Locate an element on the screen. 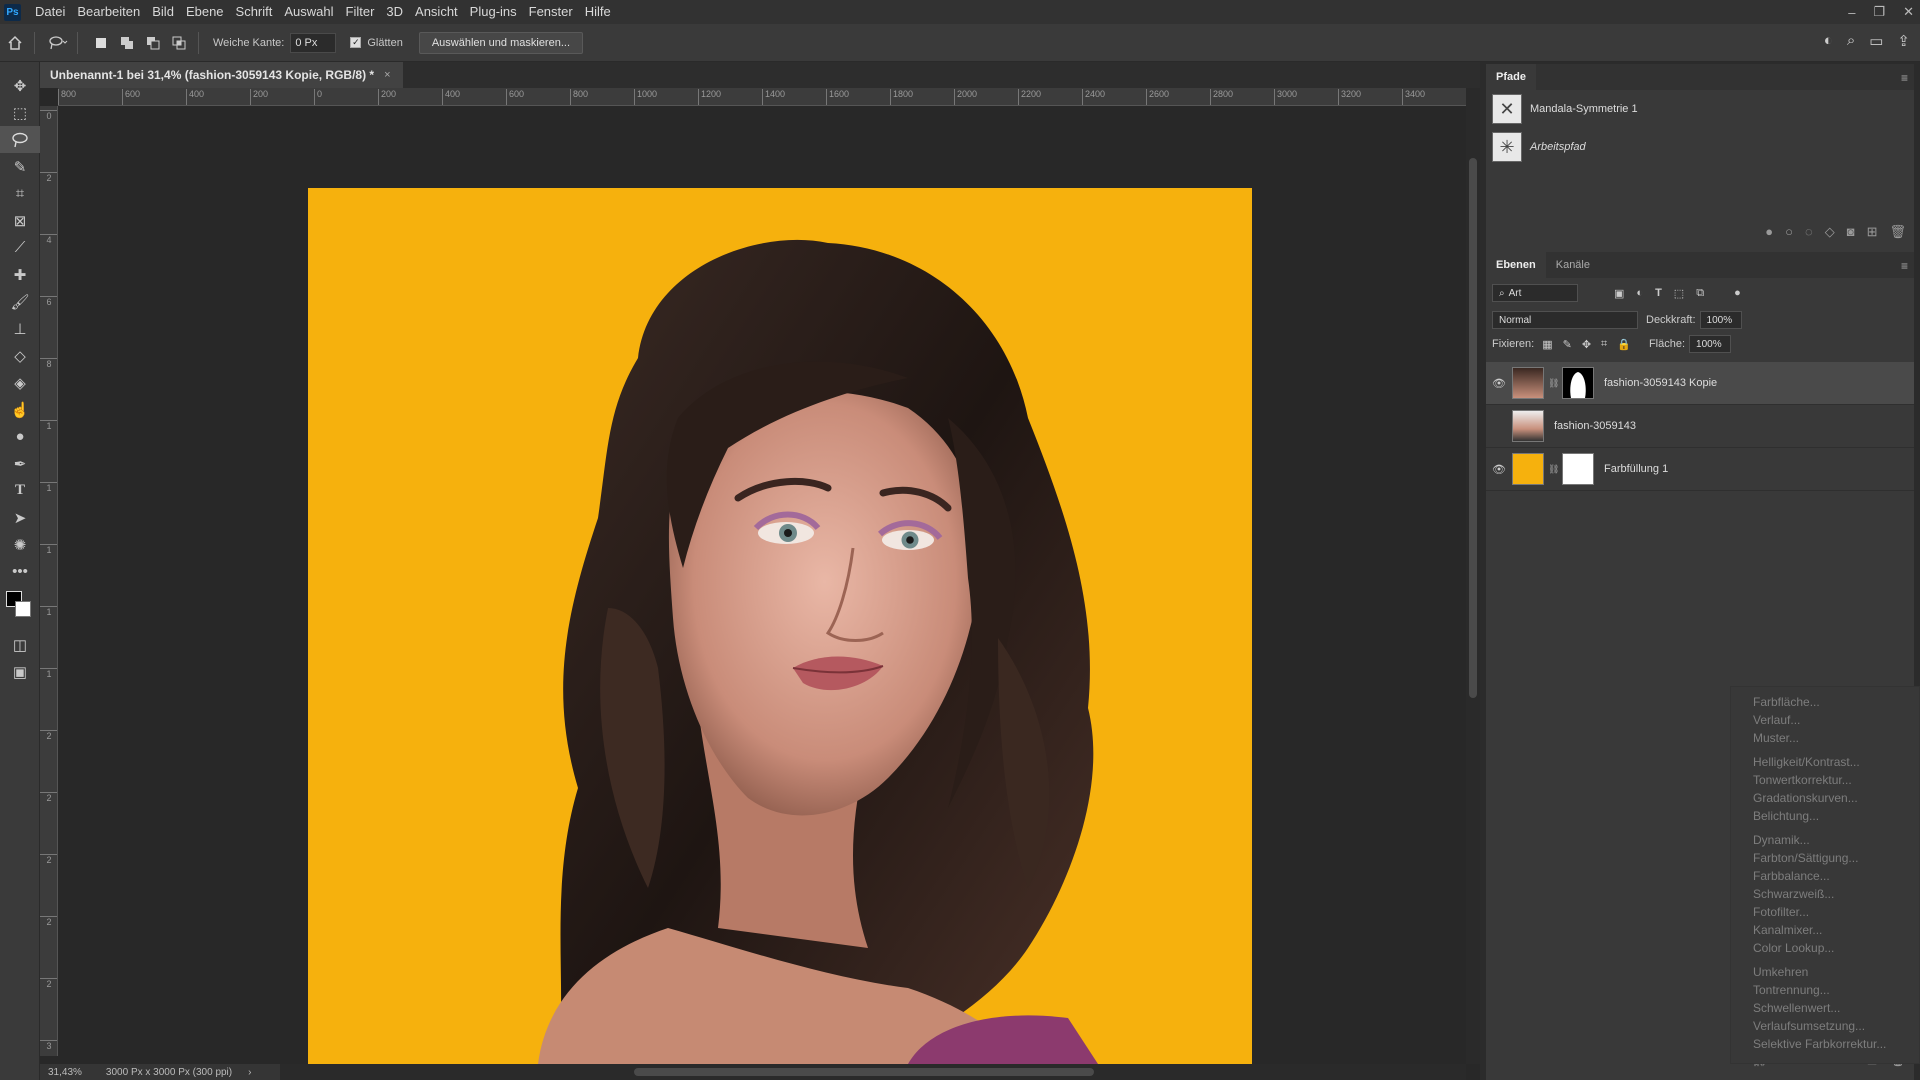 The width and height of the screenshot is (1920, 1080). eye-hidden-icon: 👁 is located at coordinates (1499, 426).